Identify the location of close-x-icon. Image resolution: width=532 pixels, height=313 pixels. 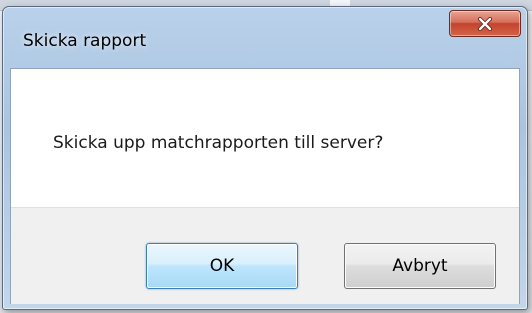
(485, 23).